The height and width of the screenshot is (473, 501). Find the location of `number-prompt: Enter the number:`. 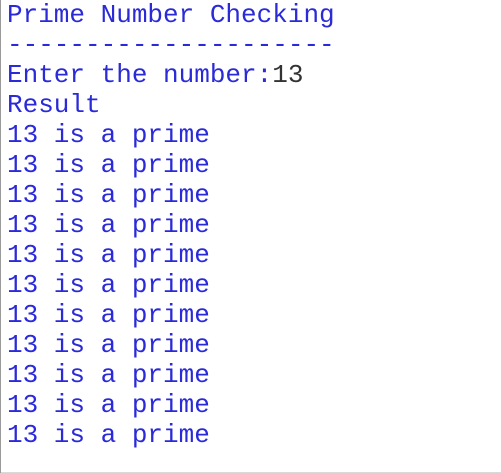

number-prompt: Enter the number: is located at coordinates (140, 75).